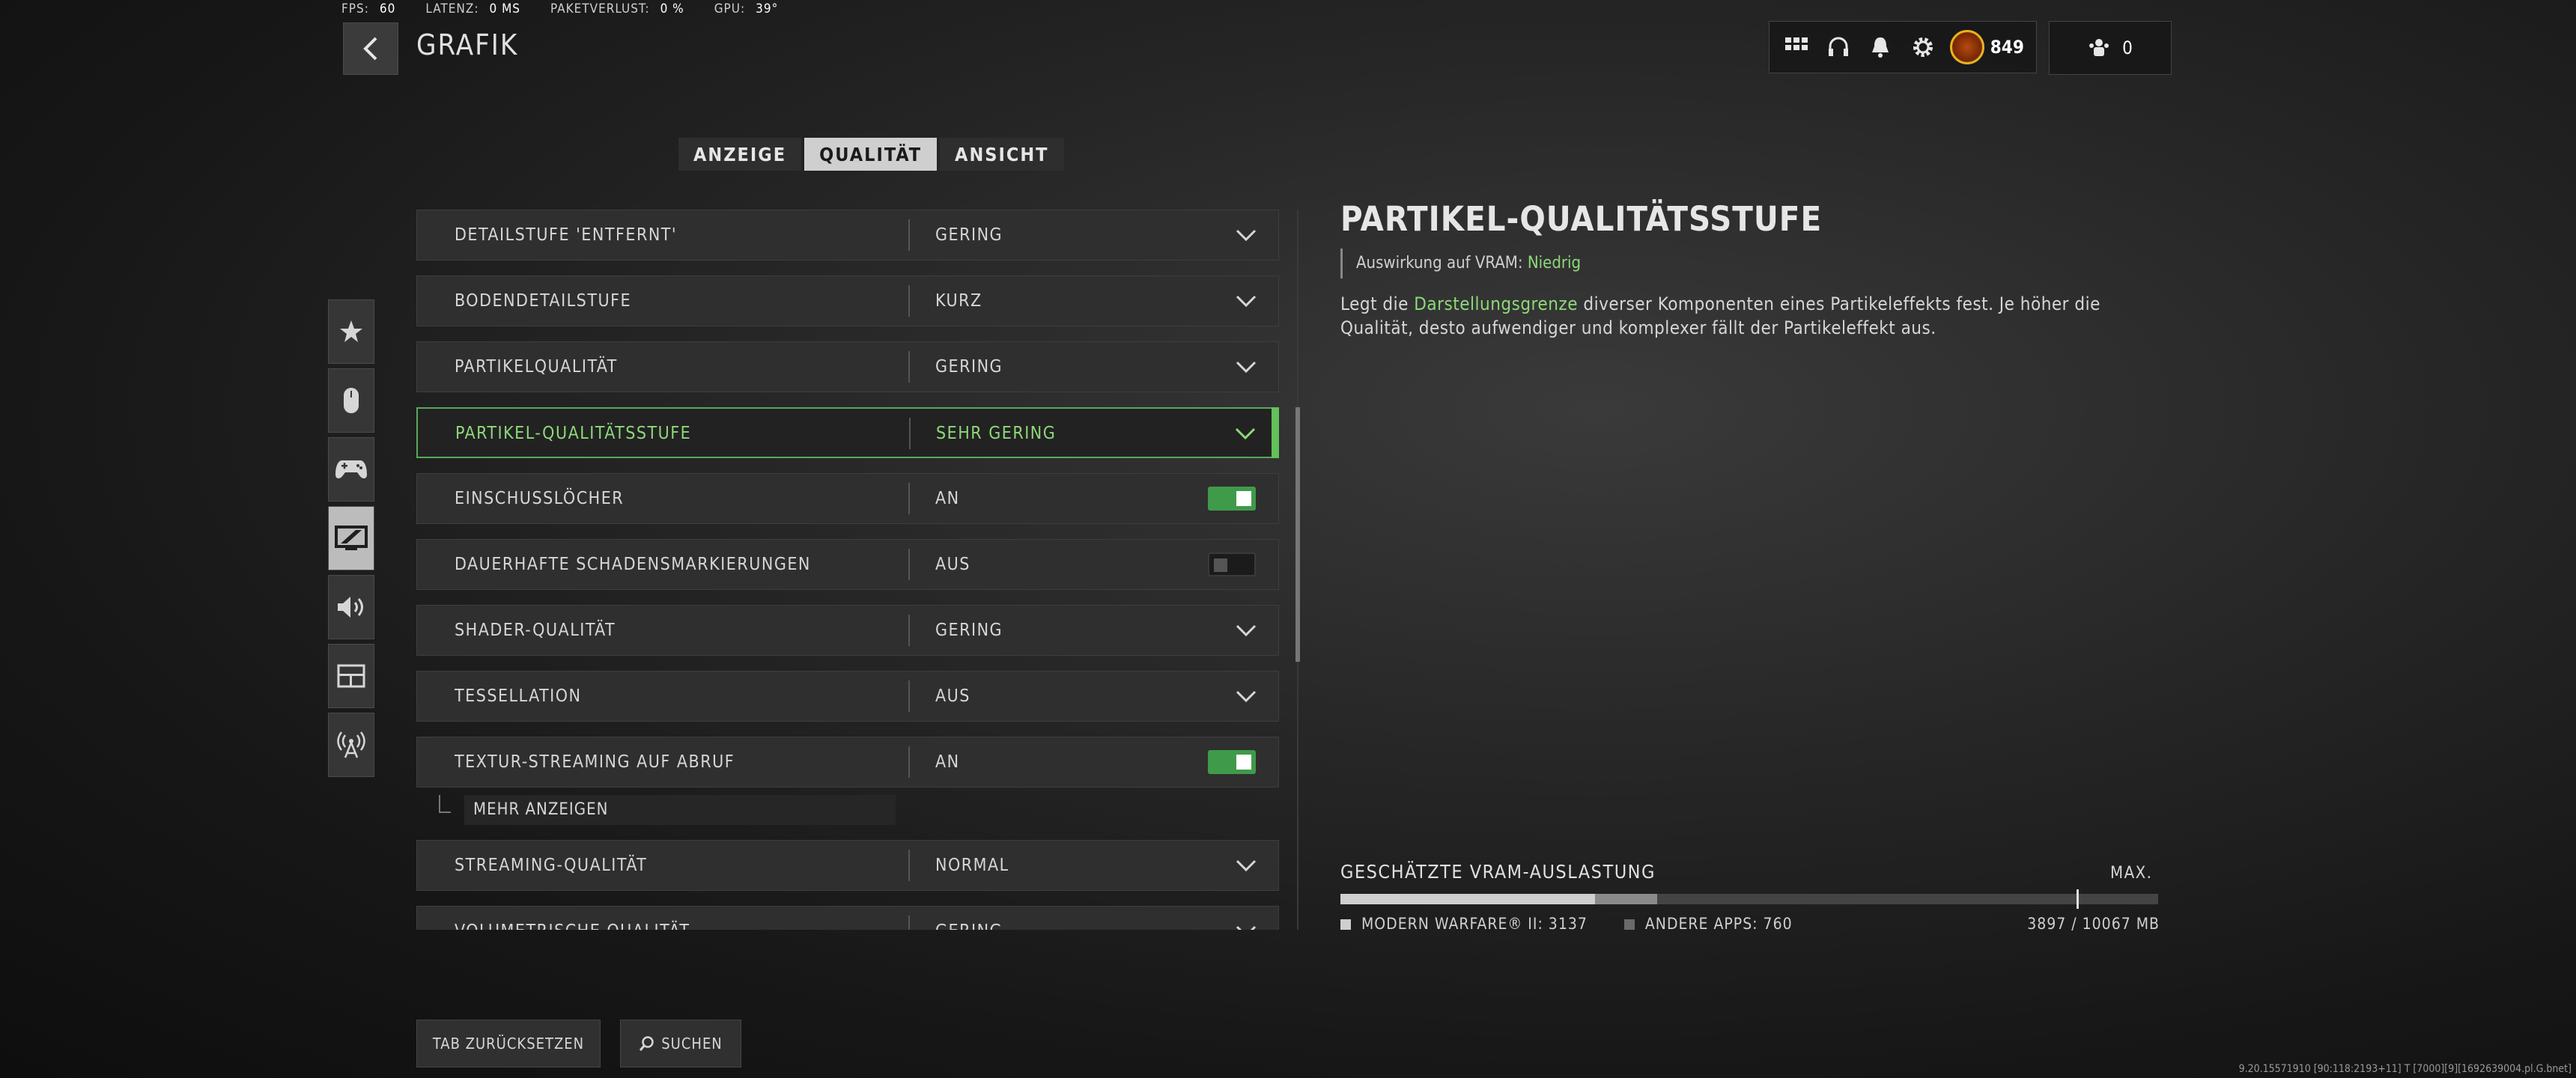 The height and width of the screenshot is (1078, 2576). I want to click on show-more-link: MEHR ANZEIGEN, so click(667, 810).